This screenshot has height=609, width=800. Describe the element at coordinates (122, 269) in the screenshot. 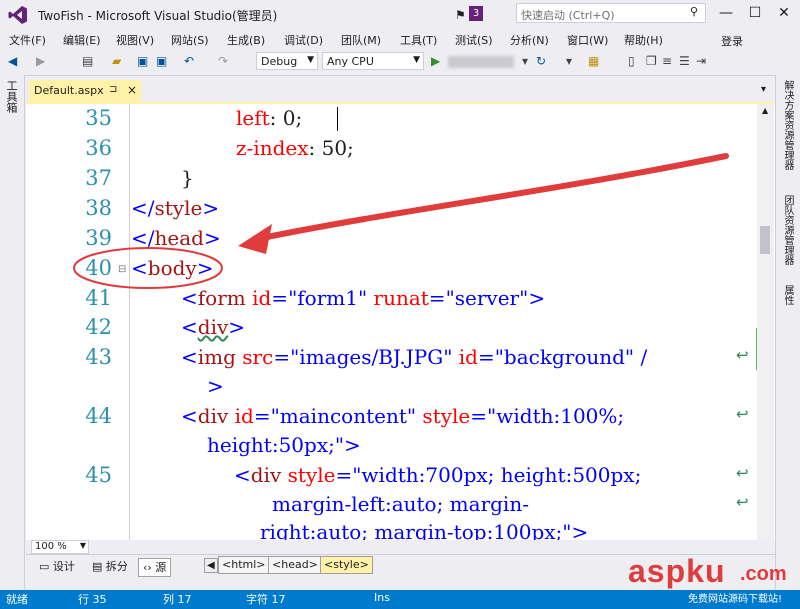

I see `fold-collapse-icon: ⊟` at that location.